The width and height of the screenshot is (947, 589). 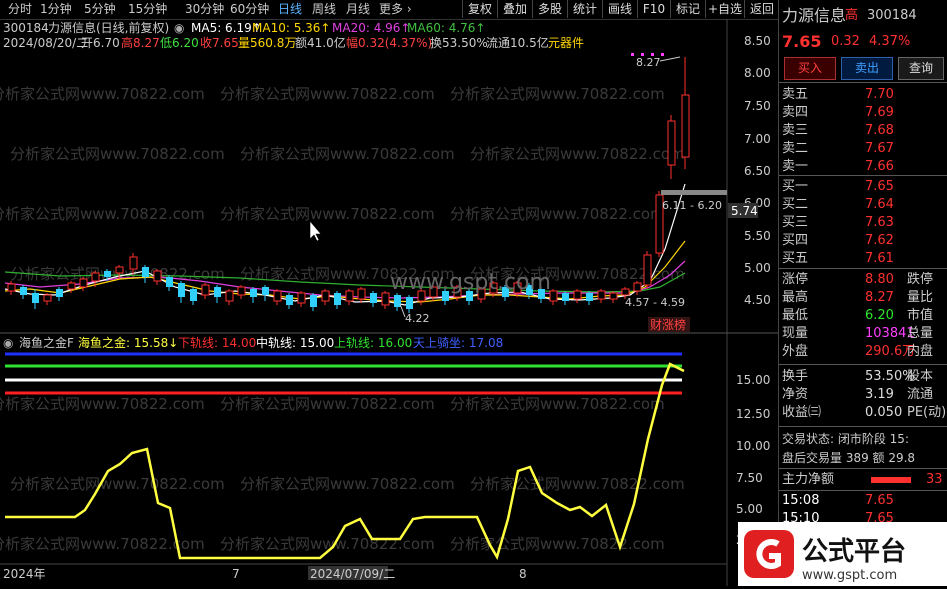 What do you see at coordinates (549, 9) in the screenshot?
I see `multistock-button: 多股` at bounding box center [549, 9].